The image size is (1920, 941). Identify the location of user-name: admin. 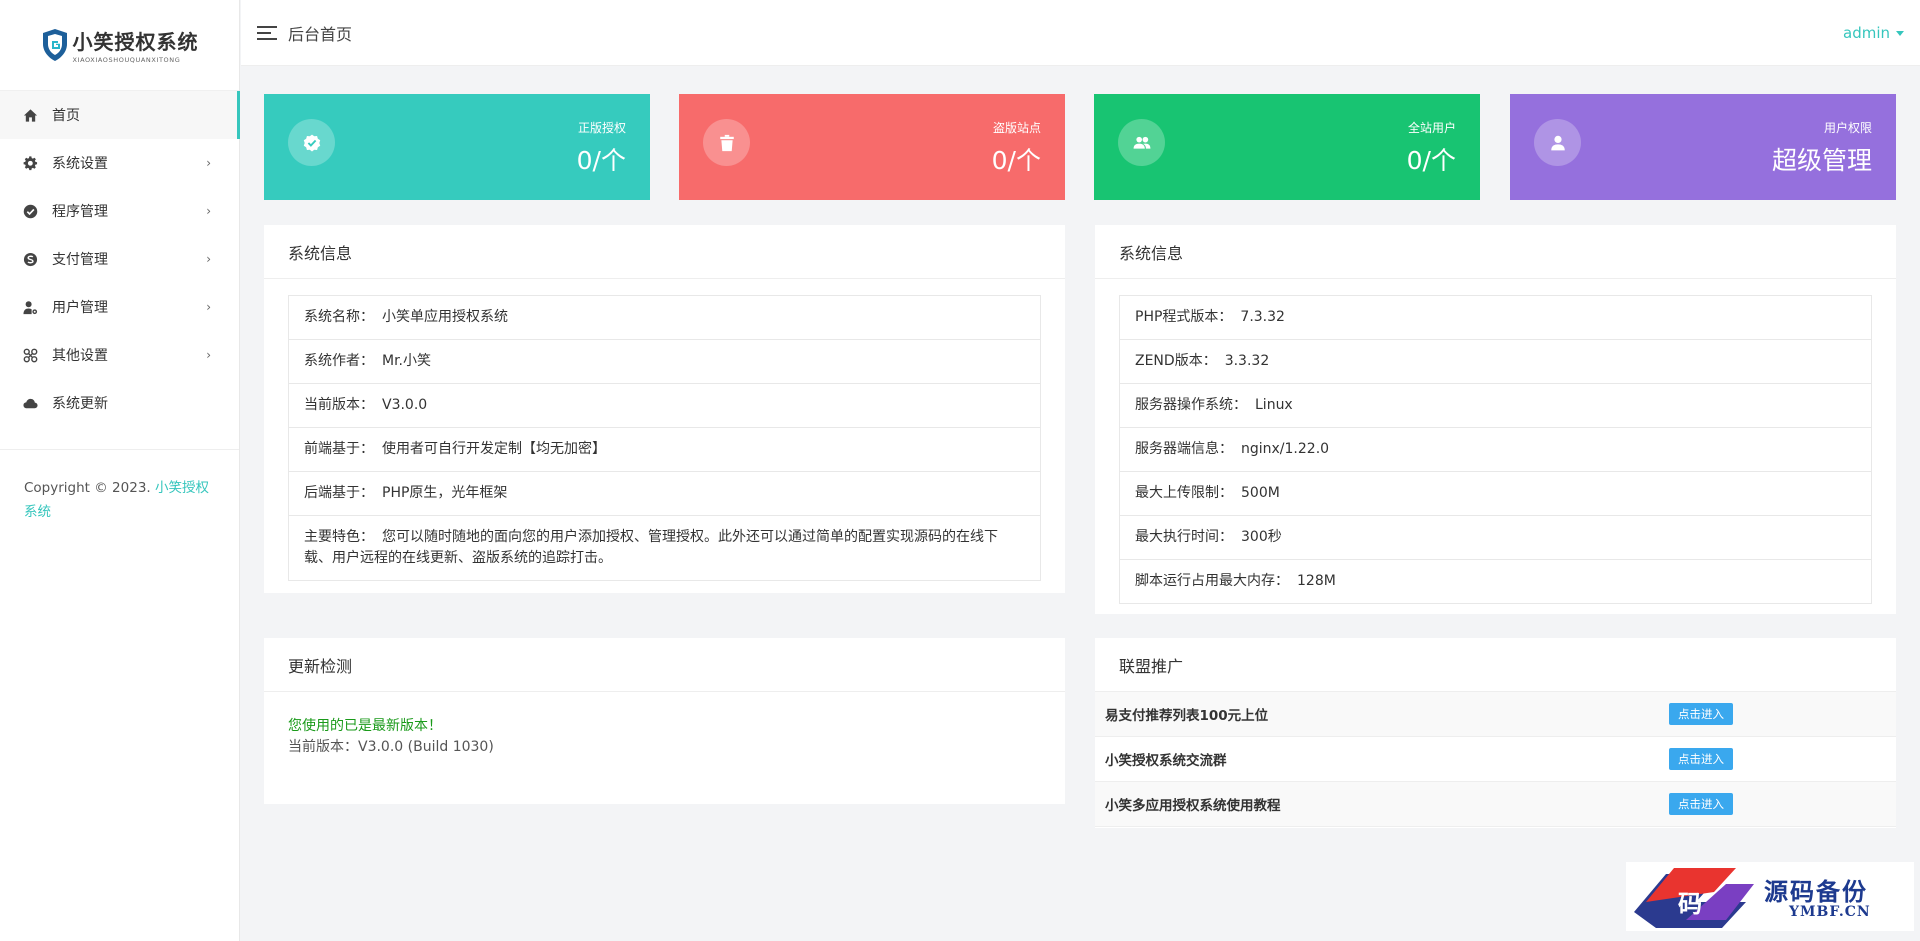
(1866, 33).